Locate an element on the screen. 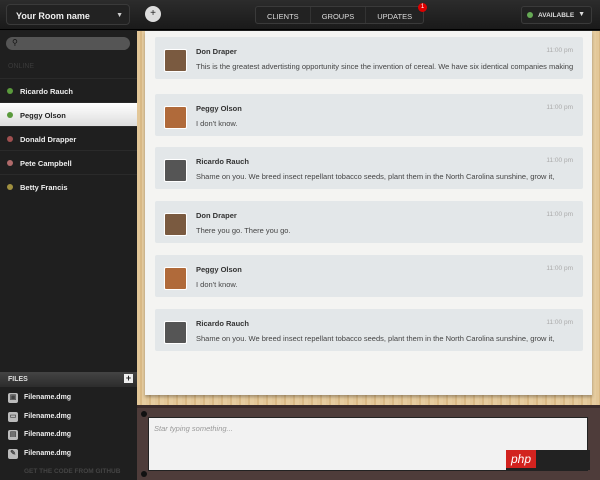  nav-tabs: CLIENTS GROUPS UPDATES 1 is located at coordinates (341, 13).